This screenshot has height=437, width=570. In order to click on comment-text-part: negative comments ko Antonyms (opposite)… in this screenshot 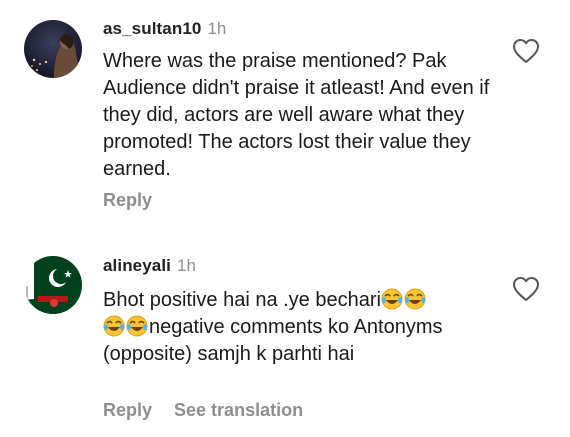, I will do `click(273, 340)`.